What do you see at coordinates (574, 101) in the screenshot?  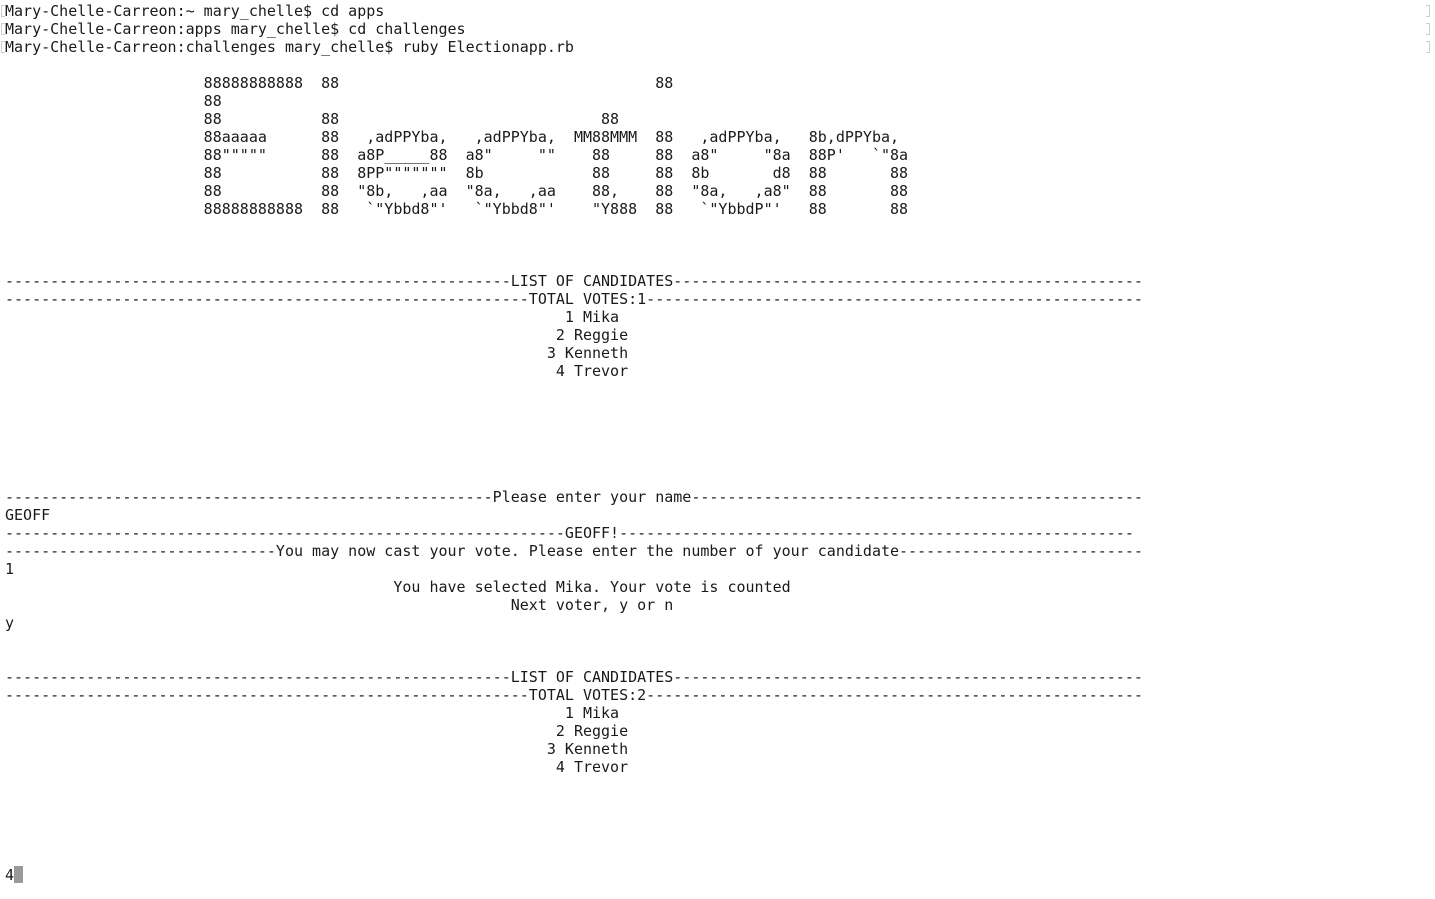 I see `terminal-line: 88` at bounding box center [574, 101].